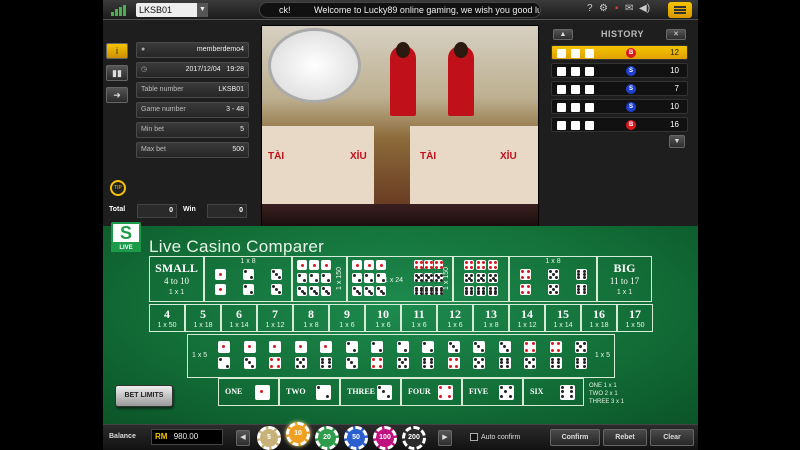  I want to click on bet-any-triple: 1 x 24 1 x 150, so click(400, 279).